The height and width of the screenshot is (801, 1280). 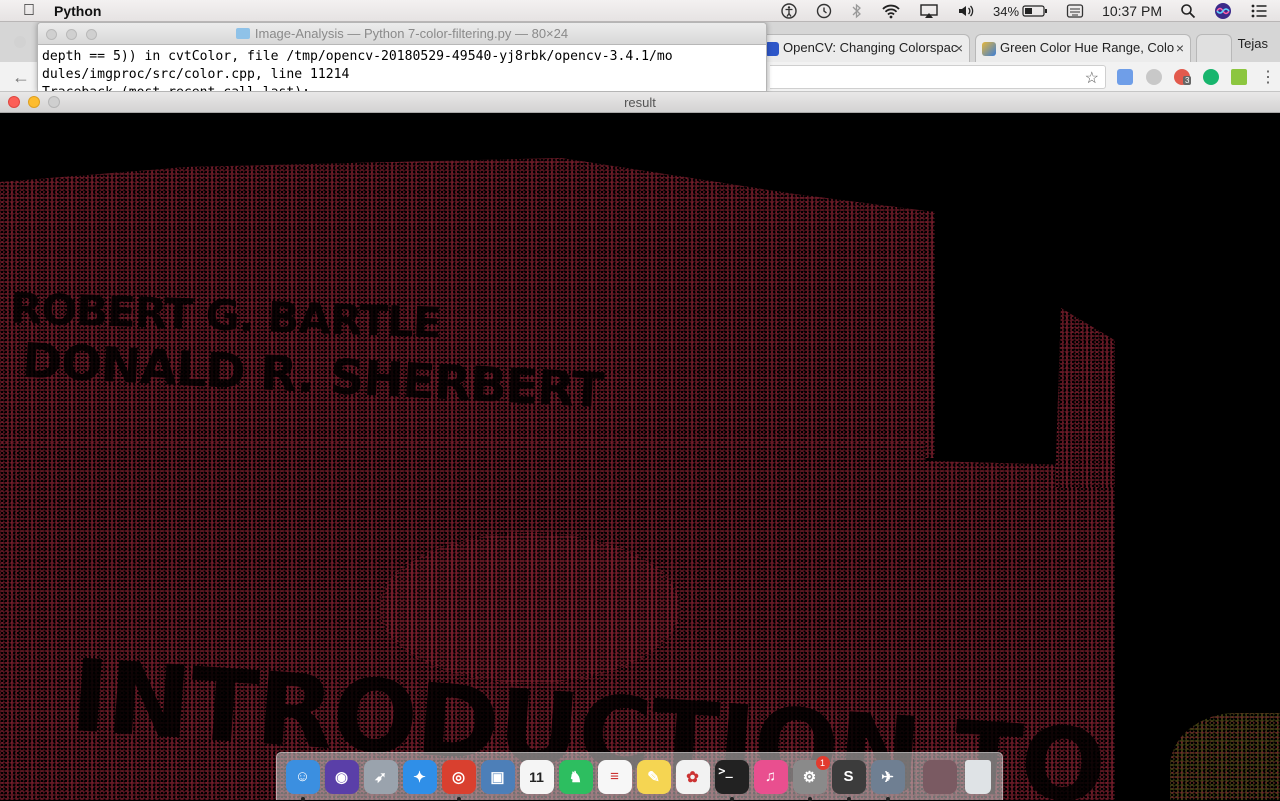 What do you see at coordinates (939, 776) in the screenshot?
I see `downloads-stack-icon` at bounding box center [939, 776].